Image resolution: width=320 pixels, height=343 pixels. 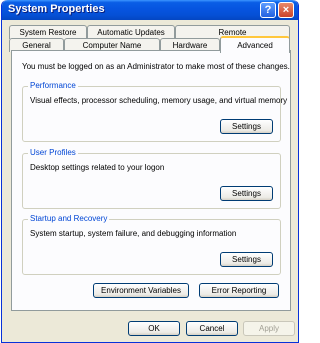 What do you see at coordinates (246, 259) in the screenshot?
I see `startup-recovery-settings-button: Settings` at bounding box center [246, 259].